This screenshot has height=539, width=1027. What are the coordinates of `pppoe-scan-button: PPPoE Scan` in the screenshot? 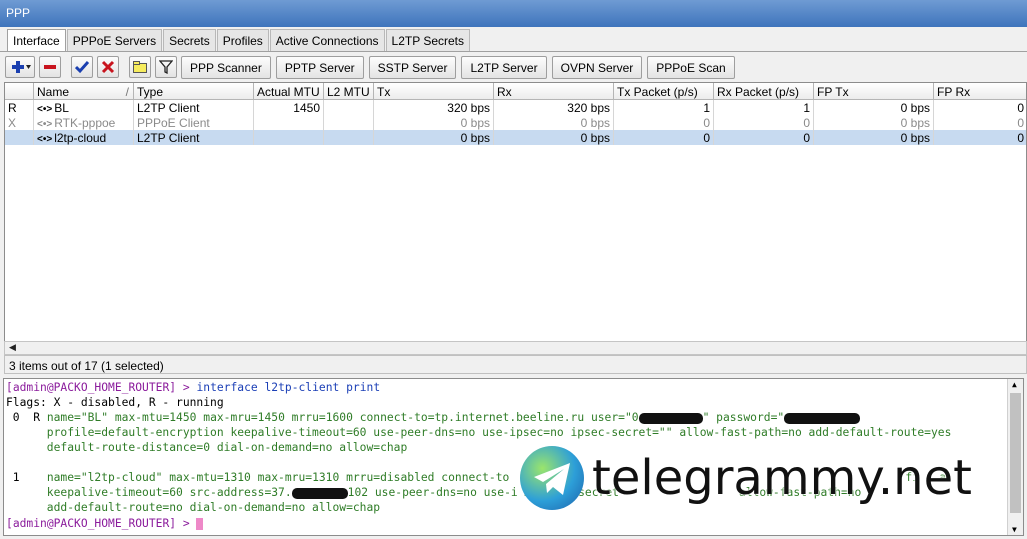 It's located at (691, 67).